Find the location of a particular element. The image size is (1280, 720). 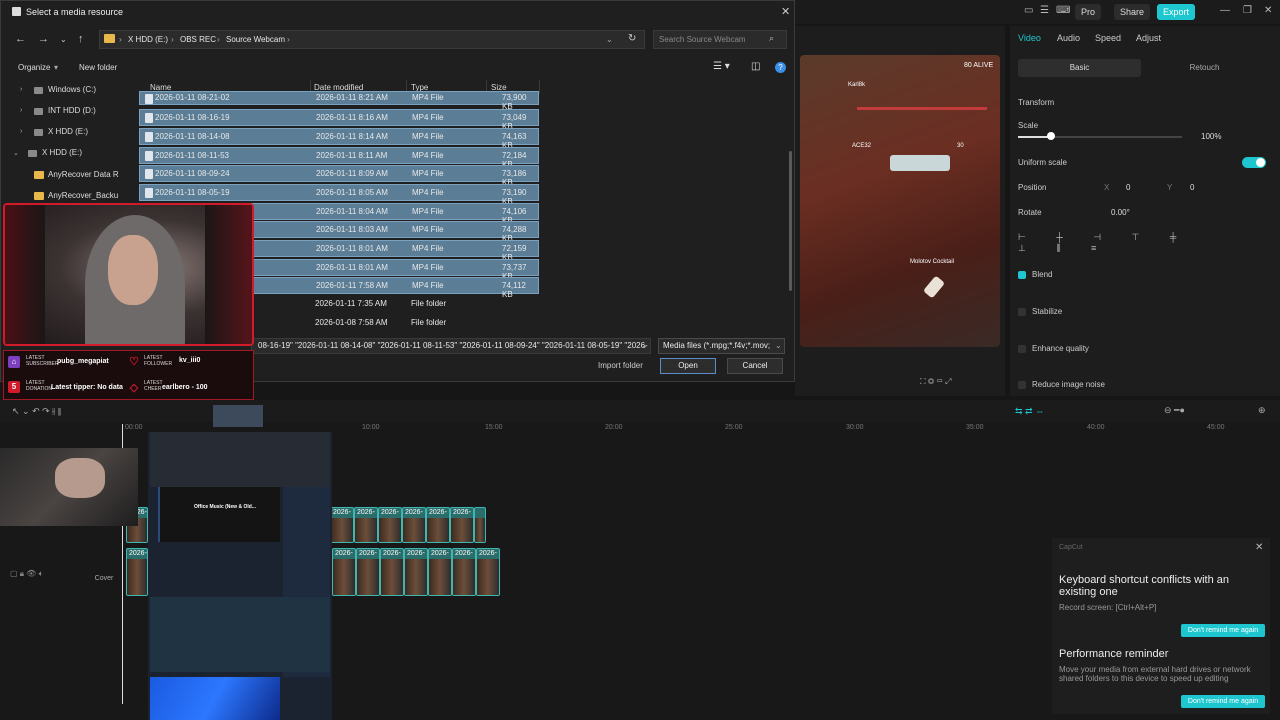

organize-button: Organize is located at coordinates (34, 67).